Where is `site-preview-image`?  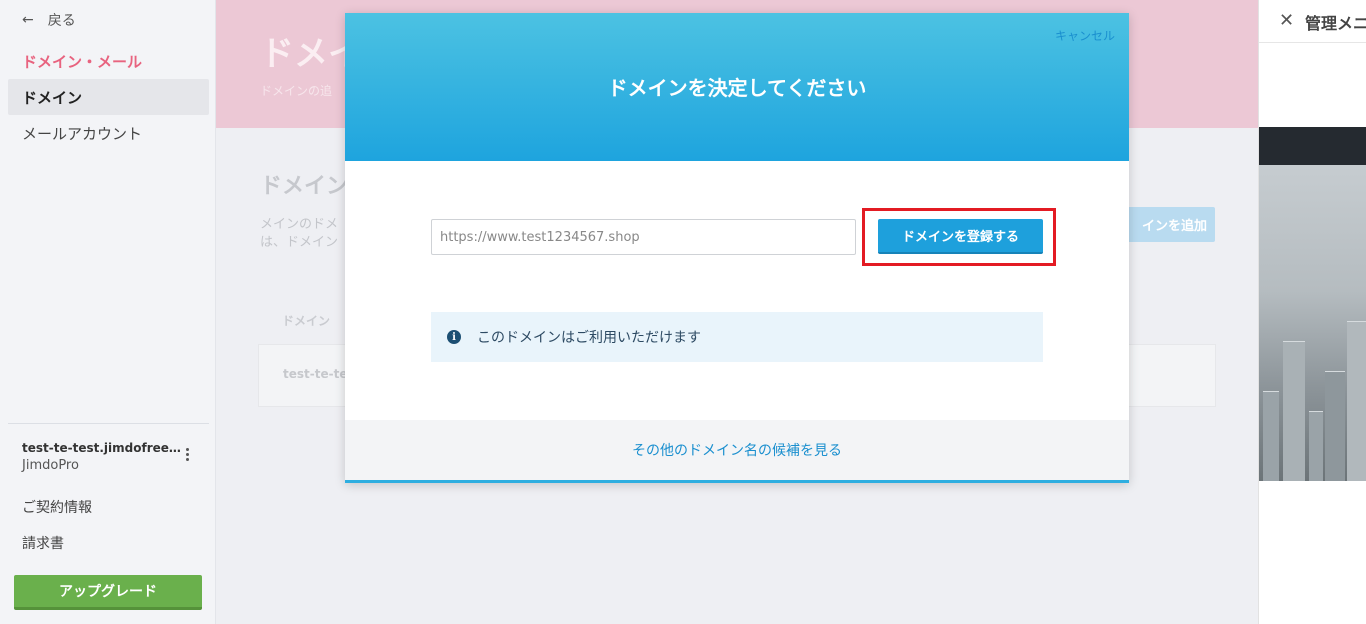
site-preview-image is located at coordinates (1312, 323).